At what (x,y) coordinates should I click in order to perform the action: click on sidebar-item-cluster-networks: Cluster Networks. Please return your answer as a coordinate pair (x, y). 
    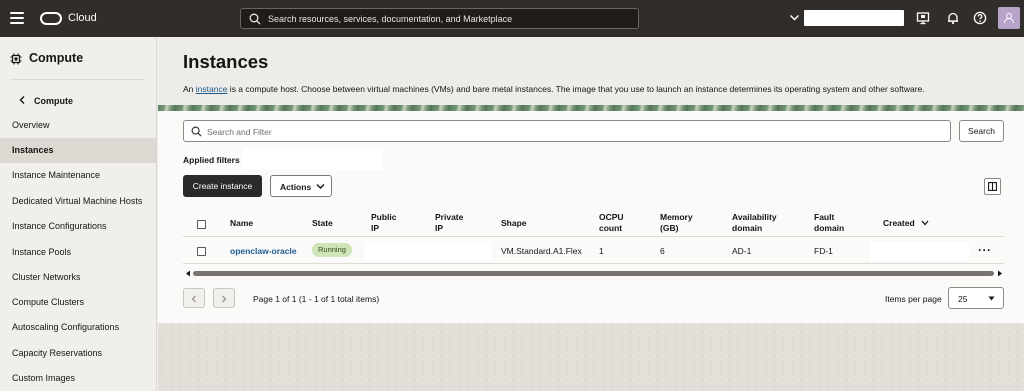
    Looking at the image, I should click on (78, 277).